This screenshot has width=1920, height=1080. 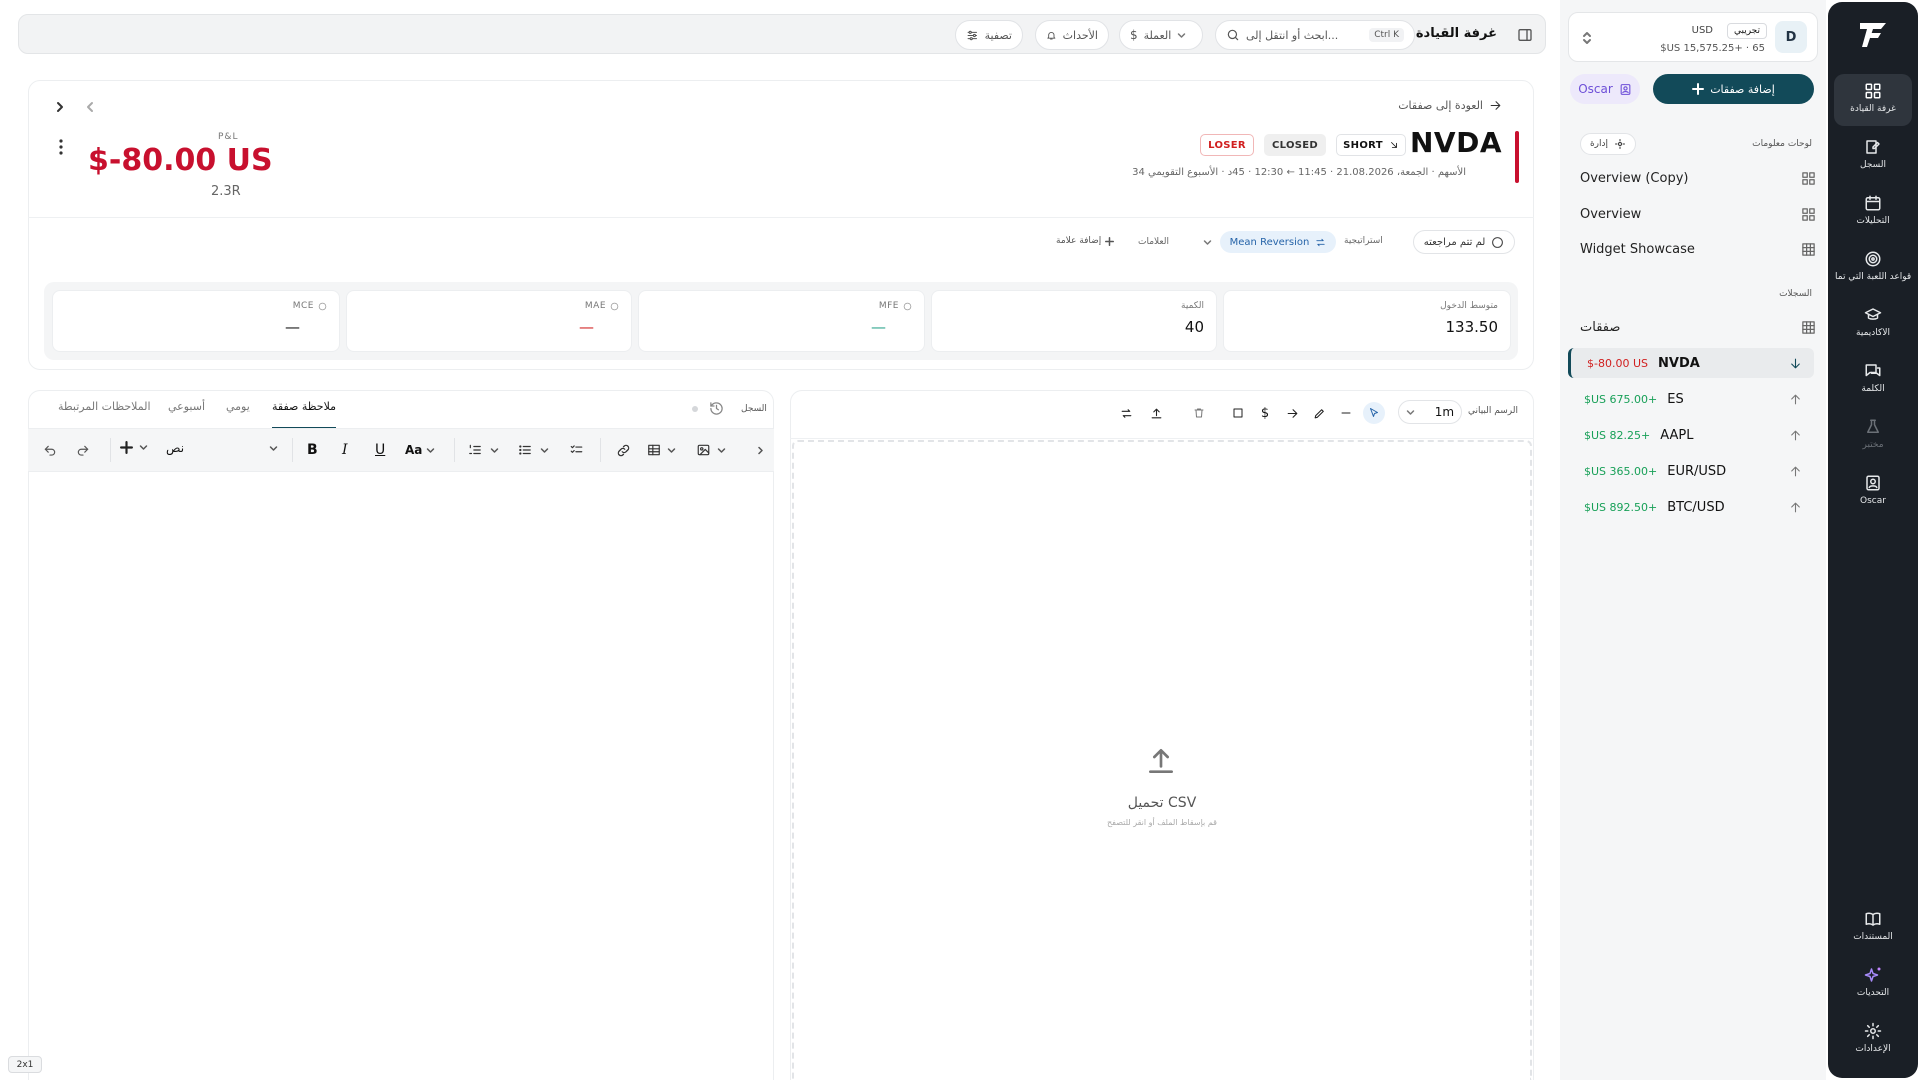 What do you see at coordinates (1698, 214) in the screenshot?
I see `dashboard-item: Overview` at bounding box center [1698, 214].